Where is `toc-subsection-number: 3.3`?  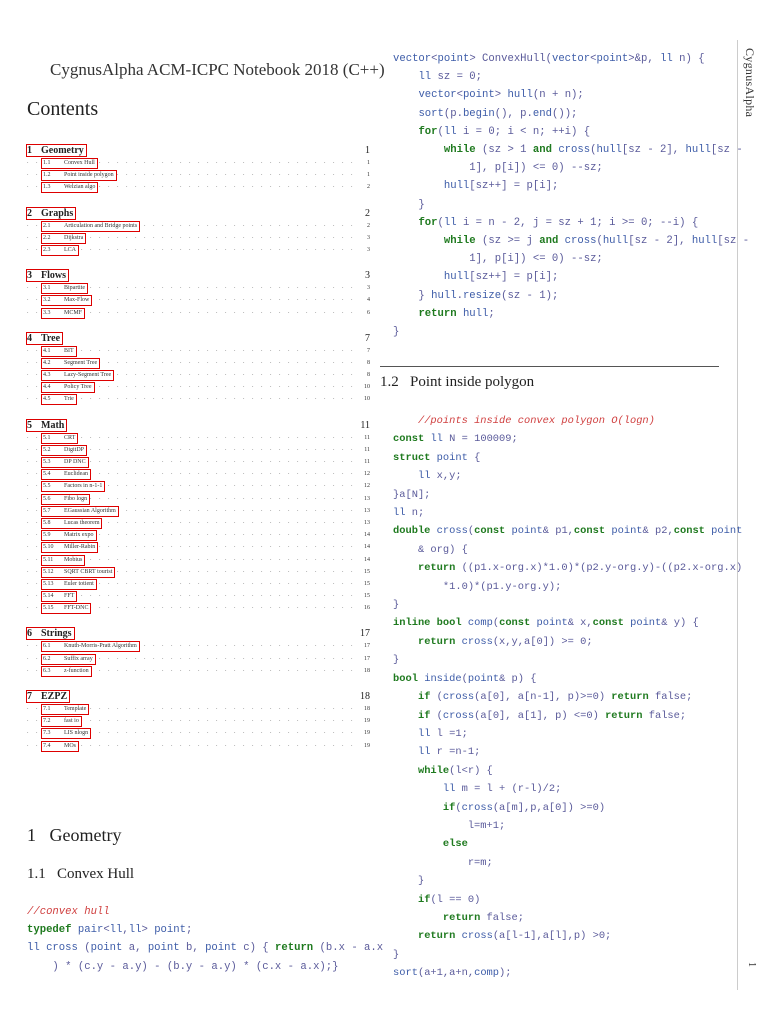 toc-subsection-number: 3.3 is located at coordinates (47, 312).